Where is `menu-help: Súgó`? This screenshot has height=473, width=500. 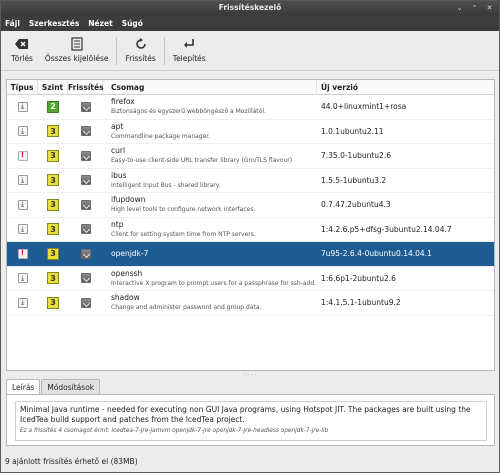
menu-help: Súgó is located at coordinates (132, 23).